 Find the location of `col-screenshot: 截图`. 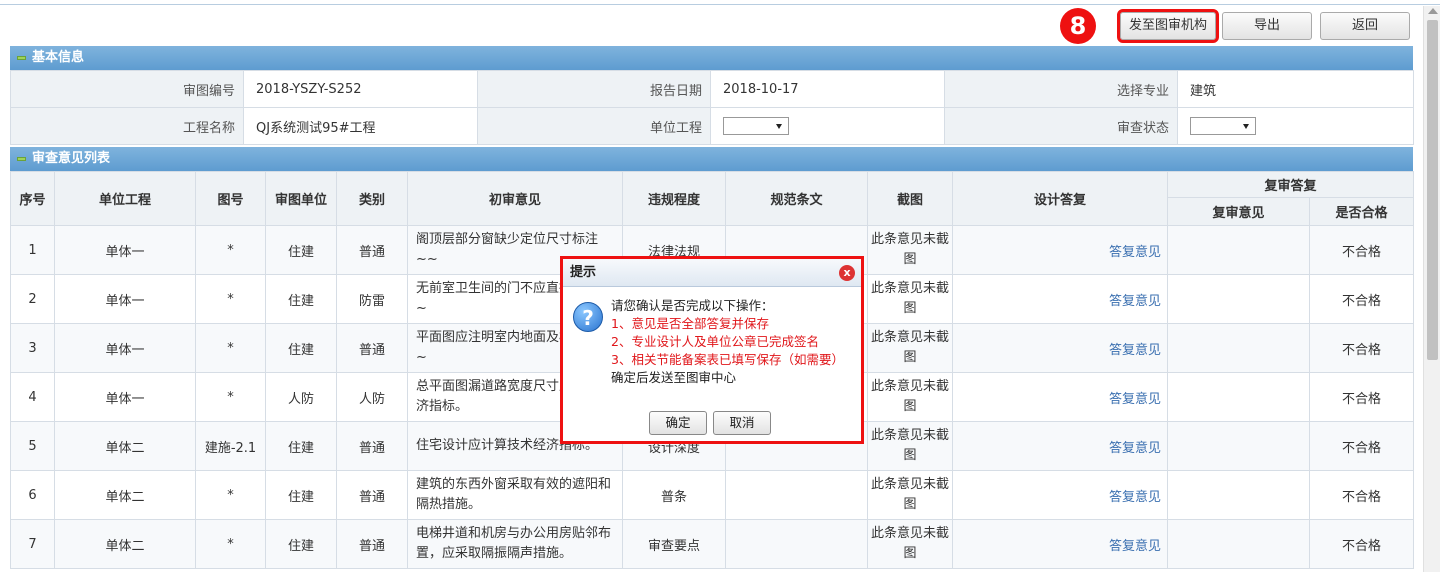

col-screenshot: 截图 is located at coordinates (910, 198).